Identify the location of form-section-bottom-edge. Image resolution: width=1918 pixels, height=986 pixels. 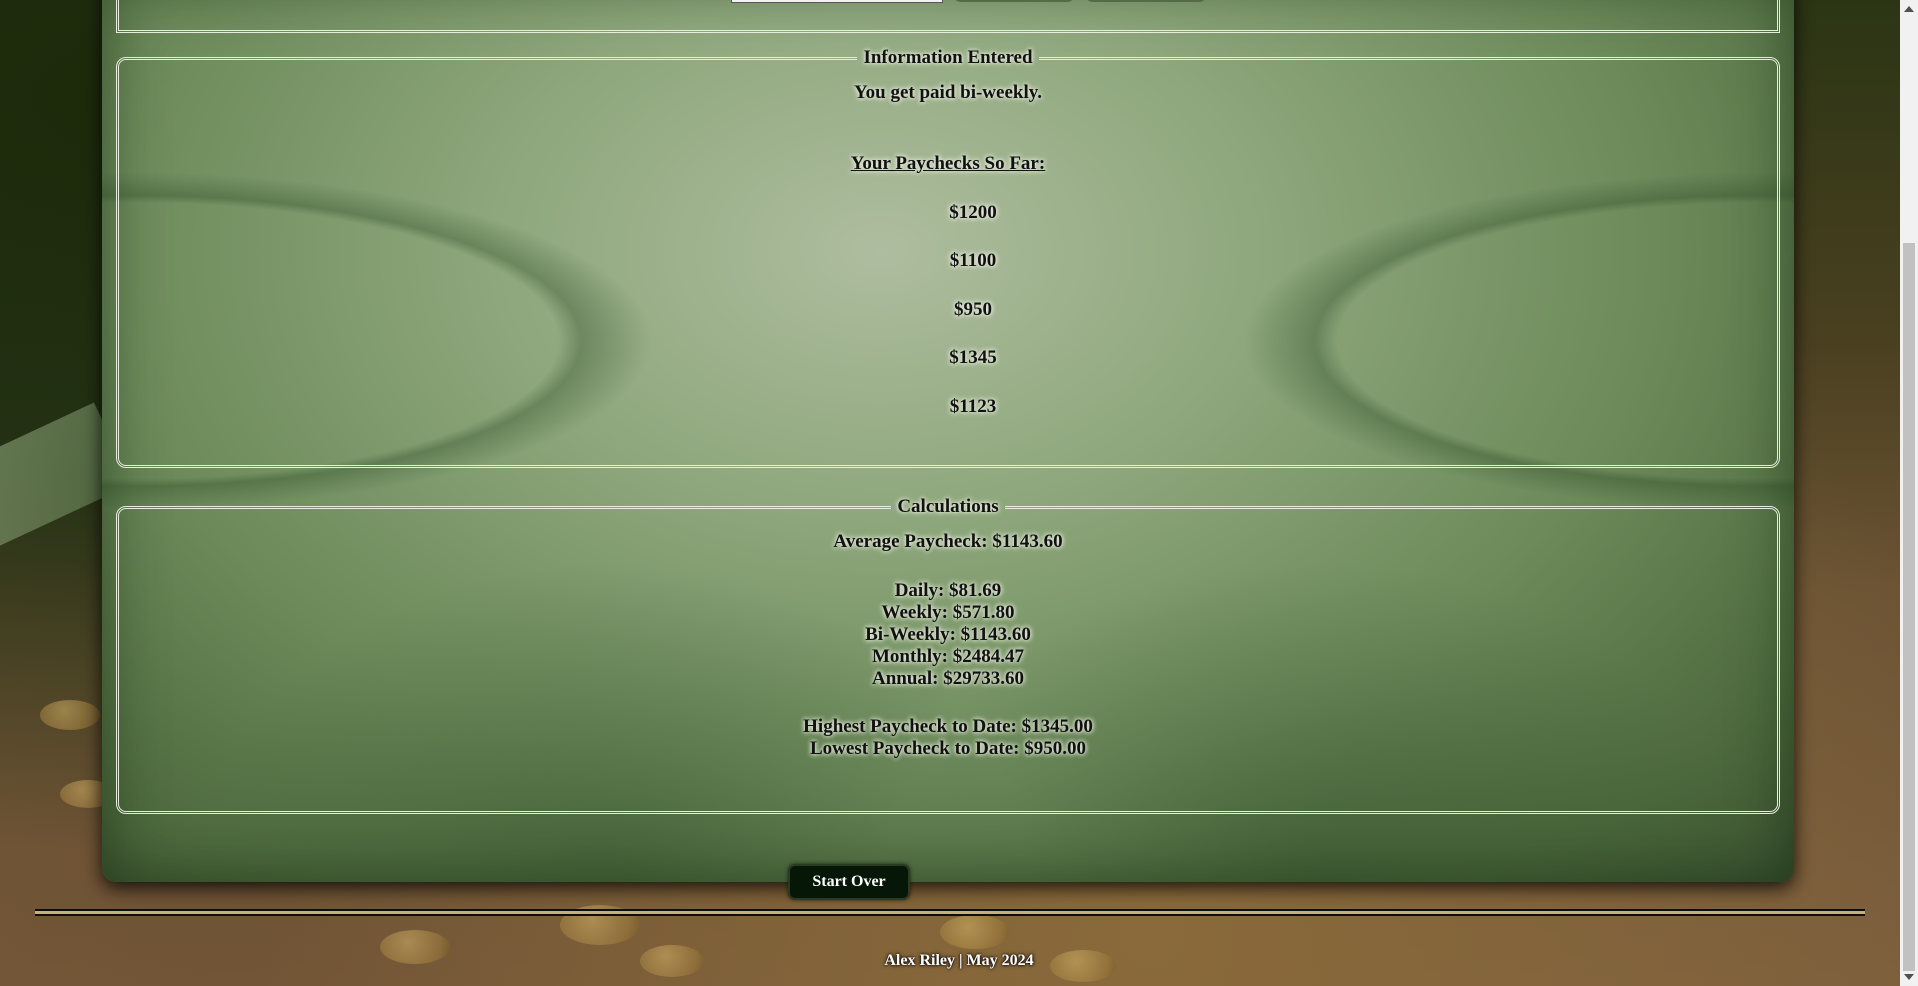
(948, 16).